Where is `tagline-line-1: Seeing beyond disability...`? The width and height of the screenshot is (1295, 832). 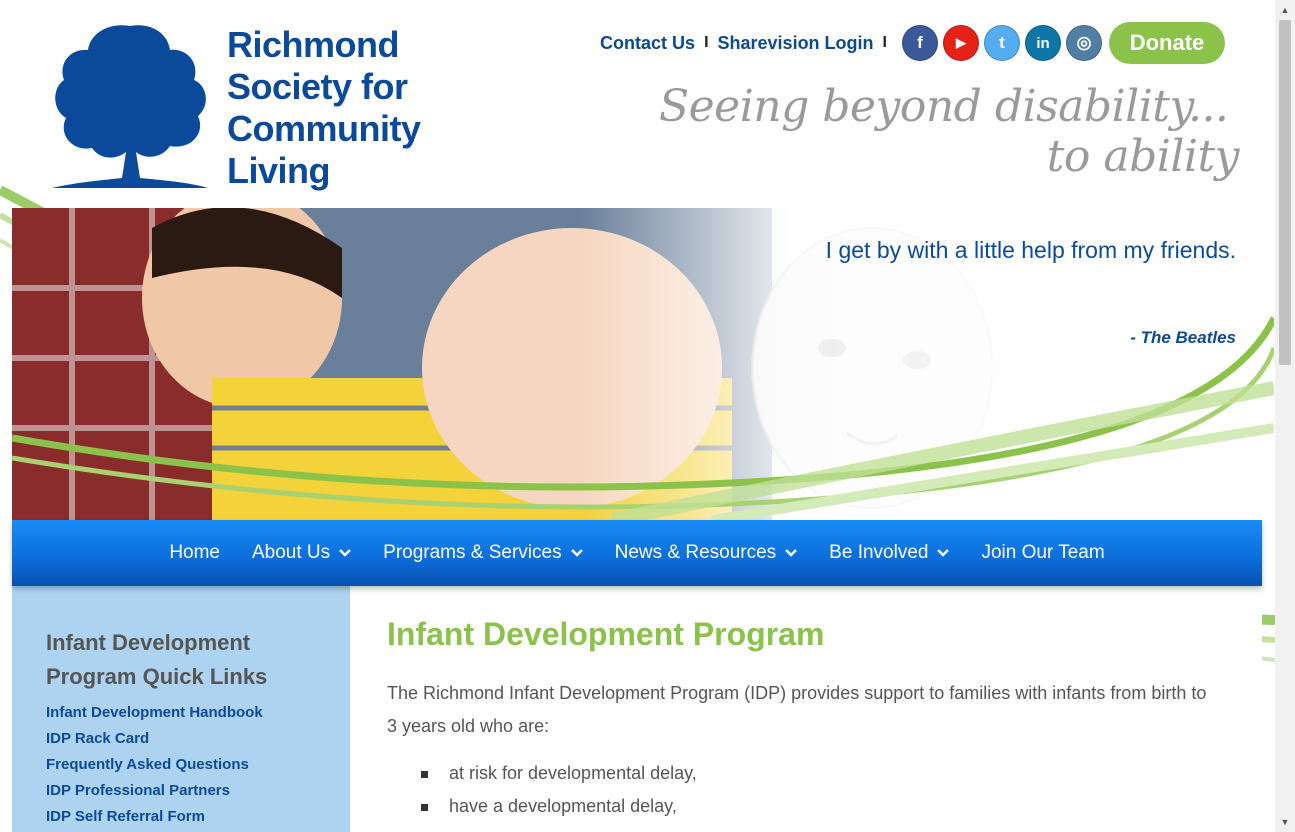
tagline-line-1: Seeing beyond disability... is located at coordinates (944, 106).